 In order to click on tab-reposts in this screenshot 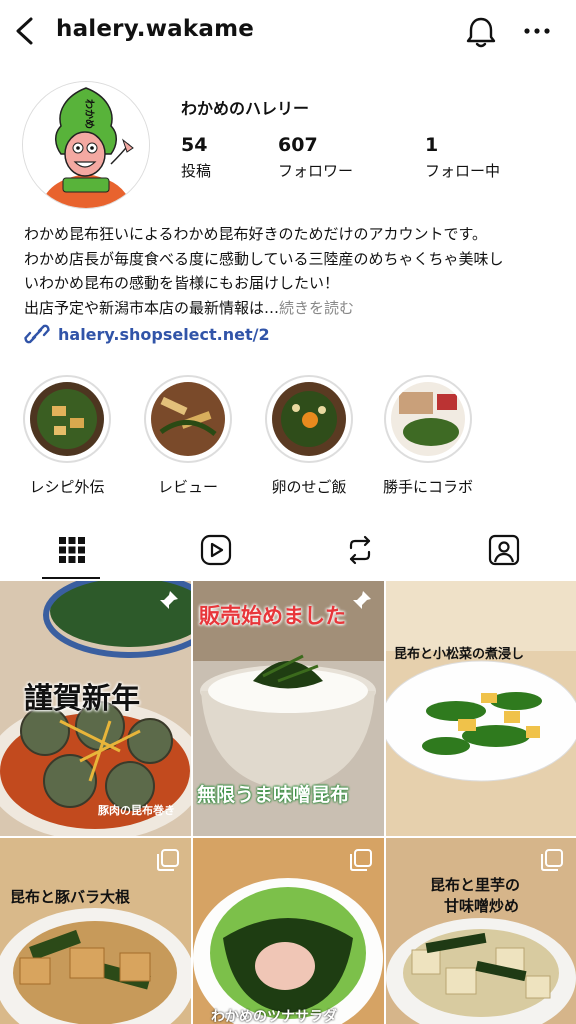, I will do `click(360, 550)`.